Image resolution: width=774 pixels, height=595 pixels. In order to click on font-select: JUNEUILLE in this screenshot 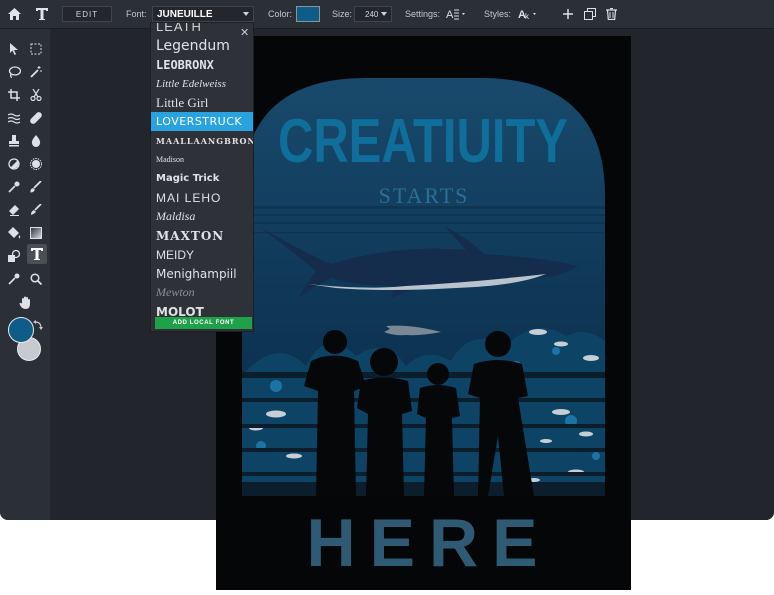, I will do `click(203, 14)`.